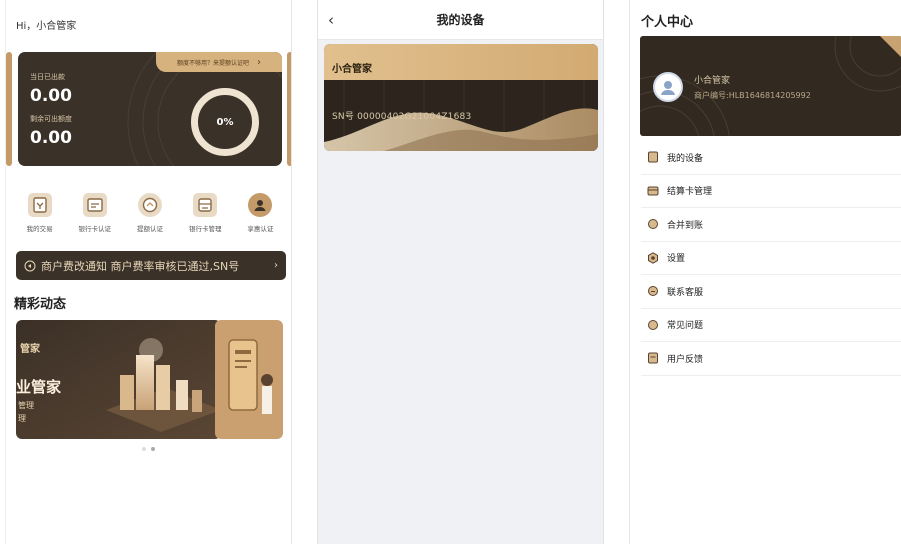 This screenshot has height=544, width=901. I want to click on quick-item-label: 银行卡认证, so click(95, 229).